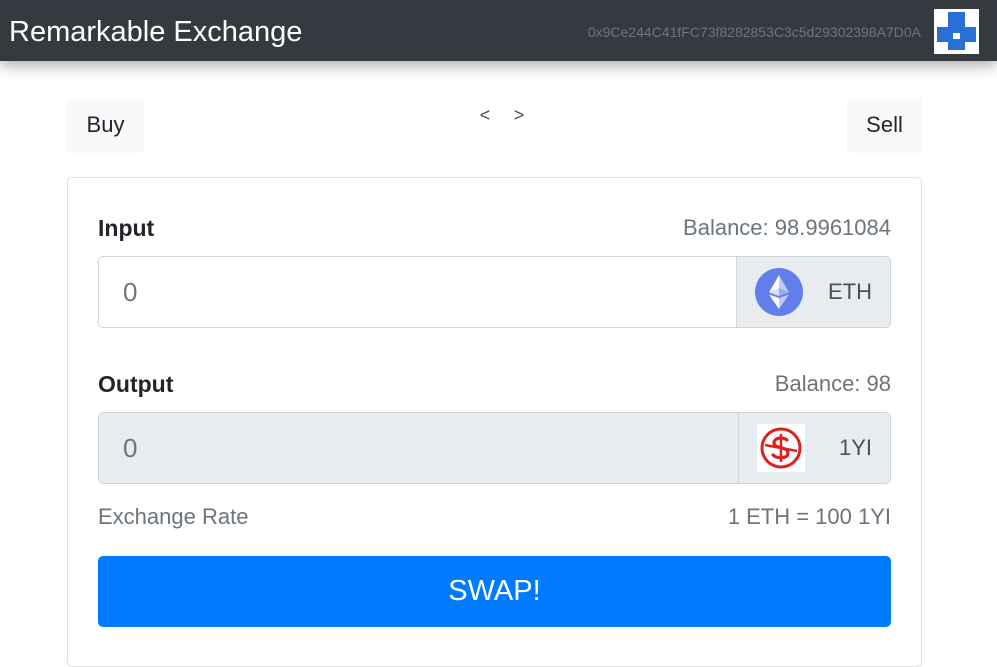 This screenshot has height=667, width=997. I want to click on output-group: 1YI, so click(494, 448).